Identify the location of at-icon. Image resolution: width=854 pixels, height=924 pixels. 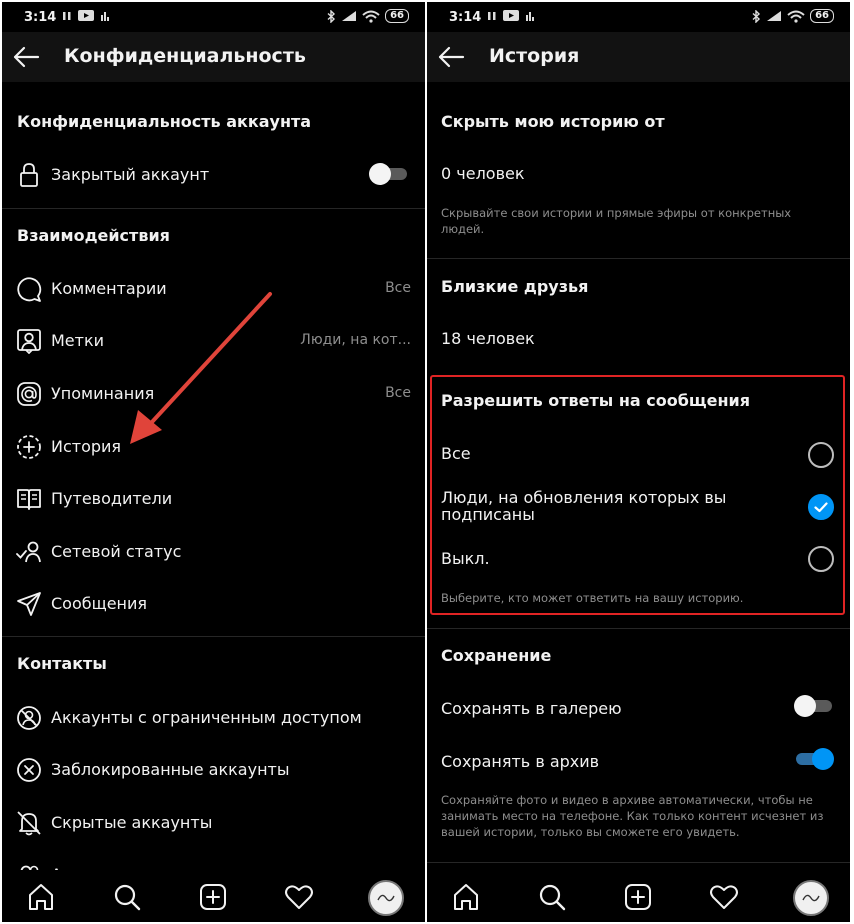
(29, 394).